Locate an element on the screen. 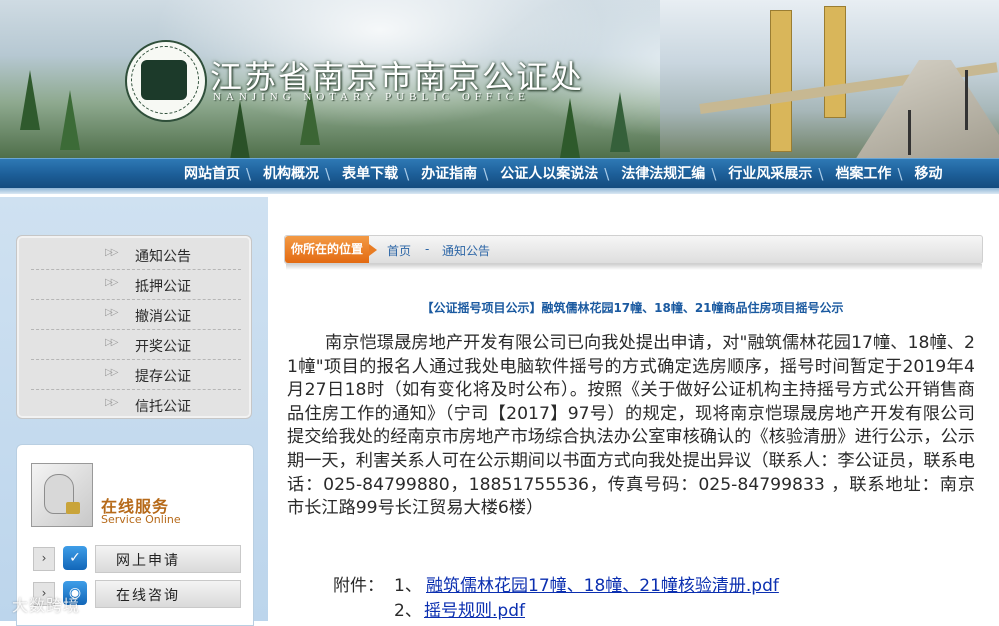 The image size is (999, 626). online-apply-button: 网上申请 is located at coordinates (168, 559).